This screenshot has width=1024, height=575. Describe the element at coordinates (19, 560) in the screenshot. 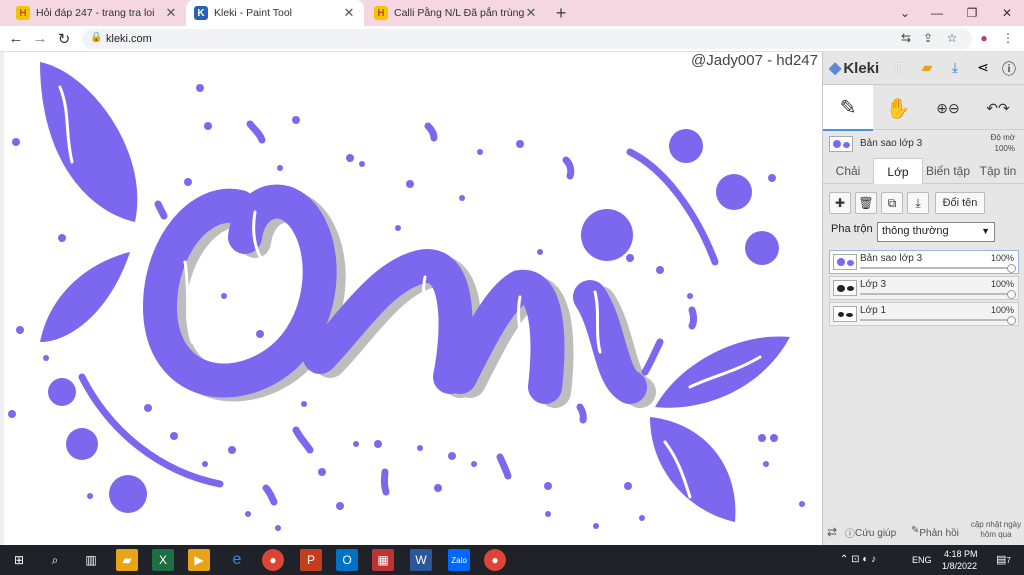

I see `windows-start-icon: ⊞` at that location.